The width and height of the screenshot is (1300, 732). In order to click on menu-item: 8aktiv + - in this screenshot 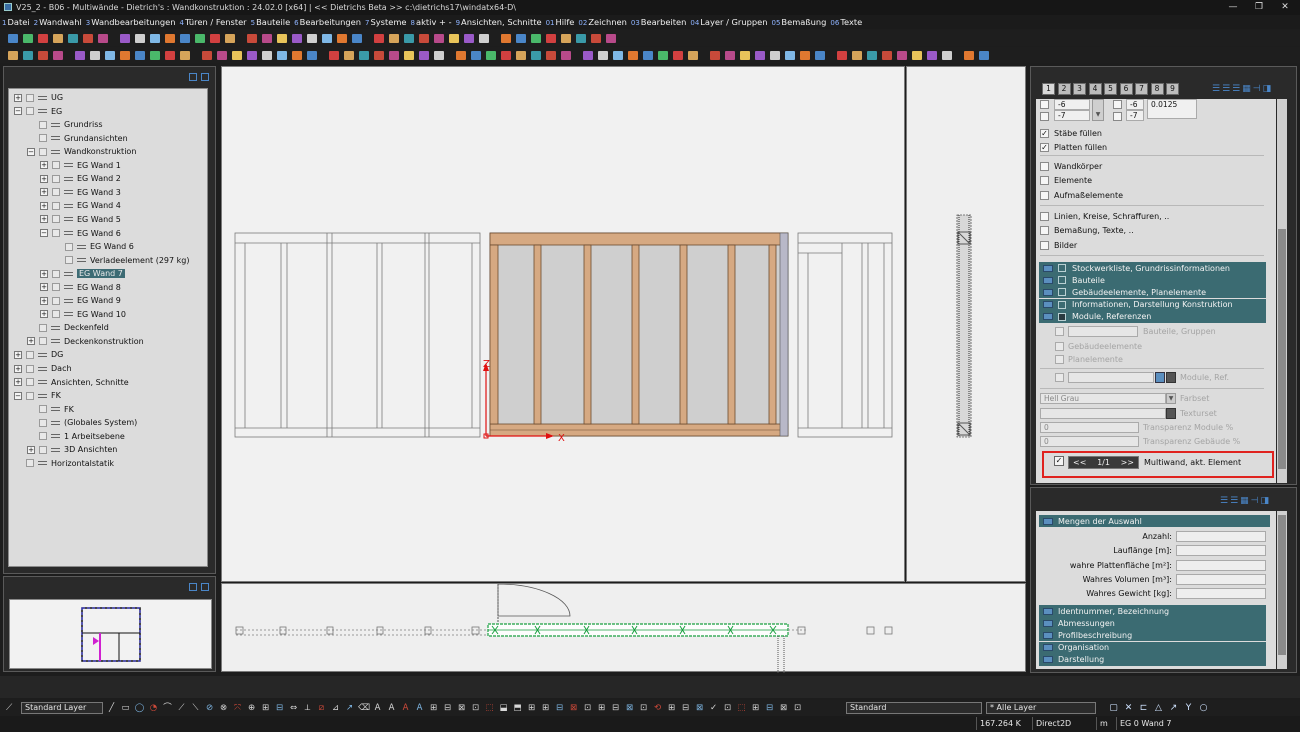, I will do `click(431, 22)`.